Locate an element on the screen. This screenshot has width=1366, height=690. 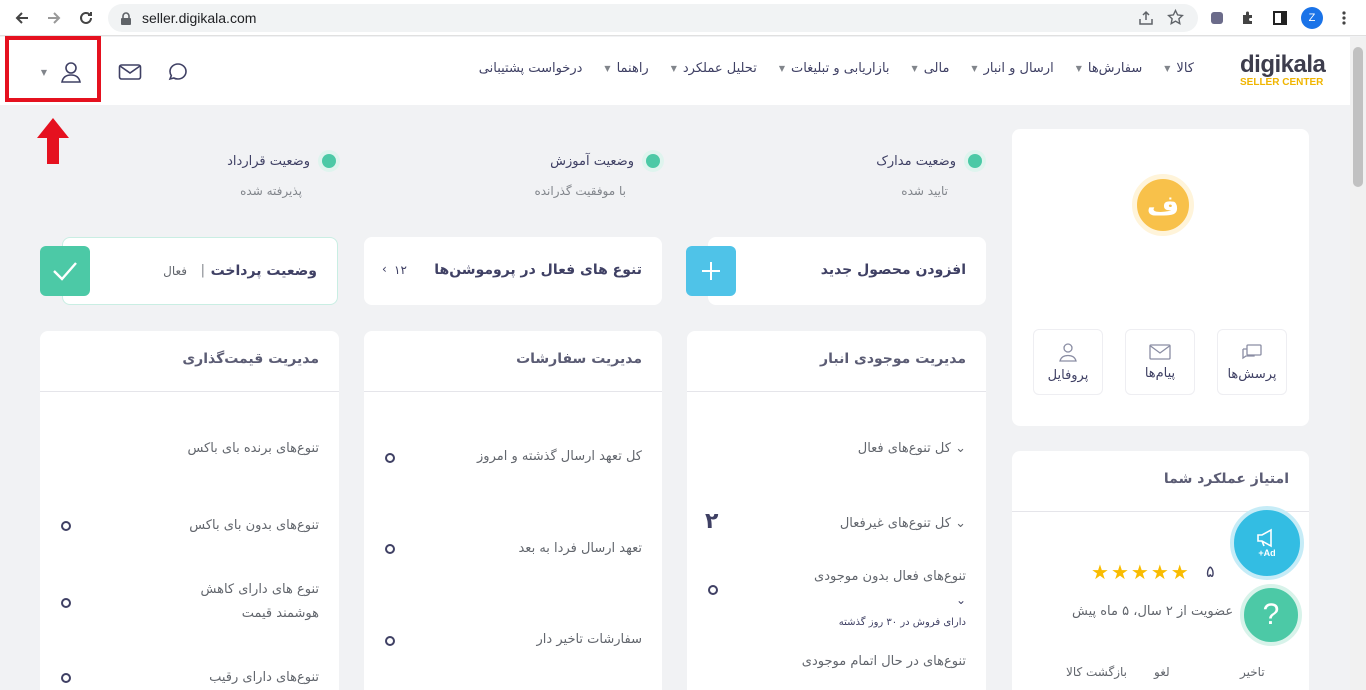
menu-item-products: کالا ▼ is located at coordinates (1179, 68).